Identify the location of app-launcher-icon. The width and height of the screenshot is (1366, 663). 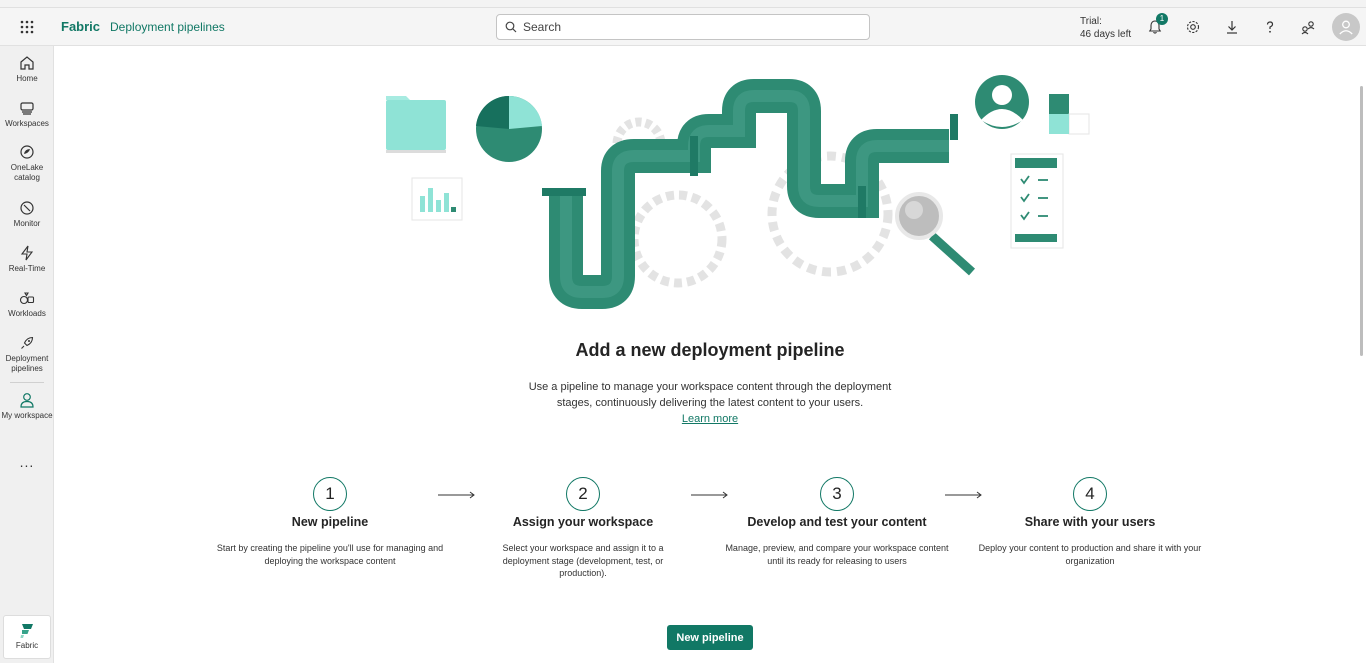
(27, 27).